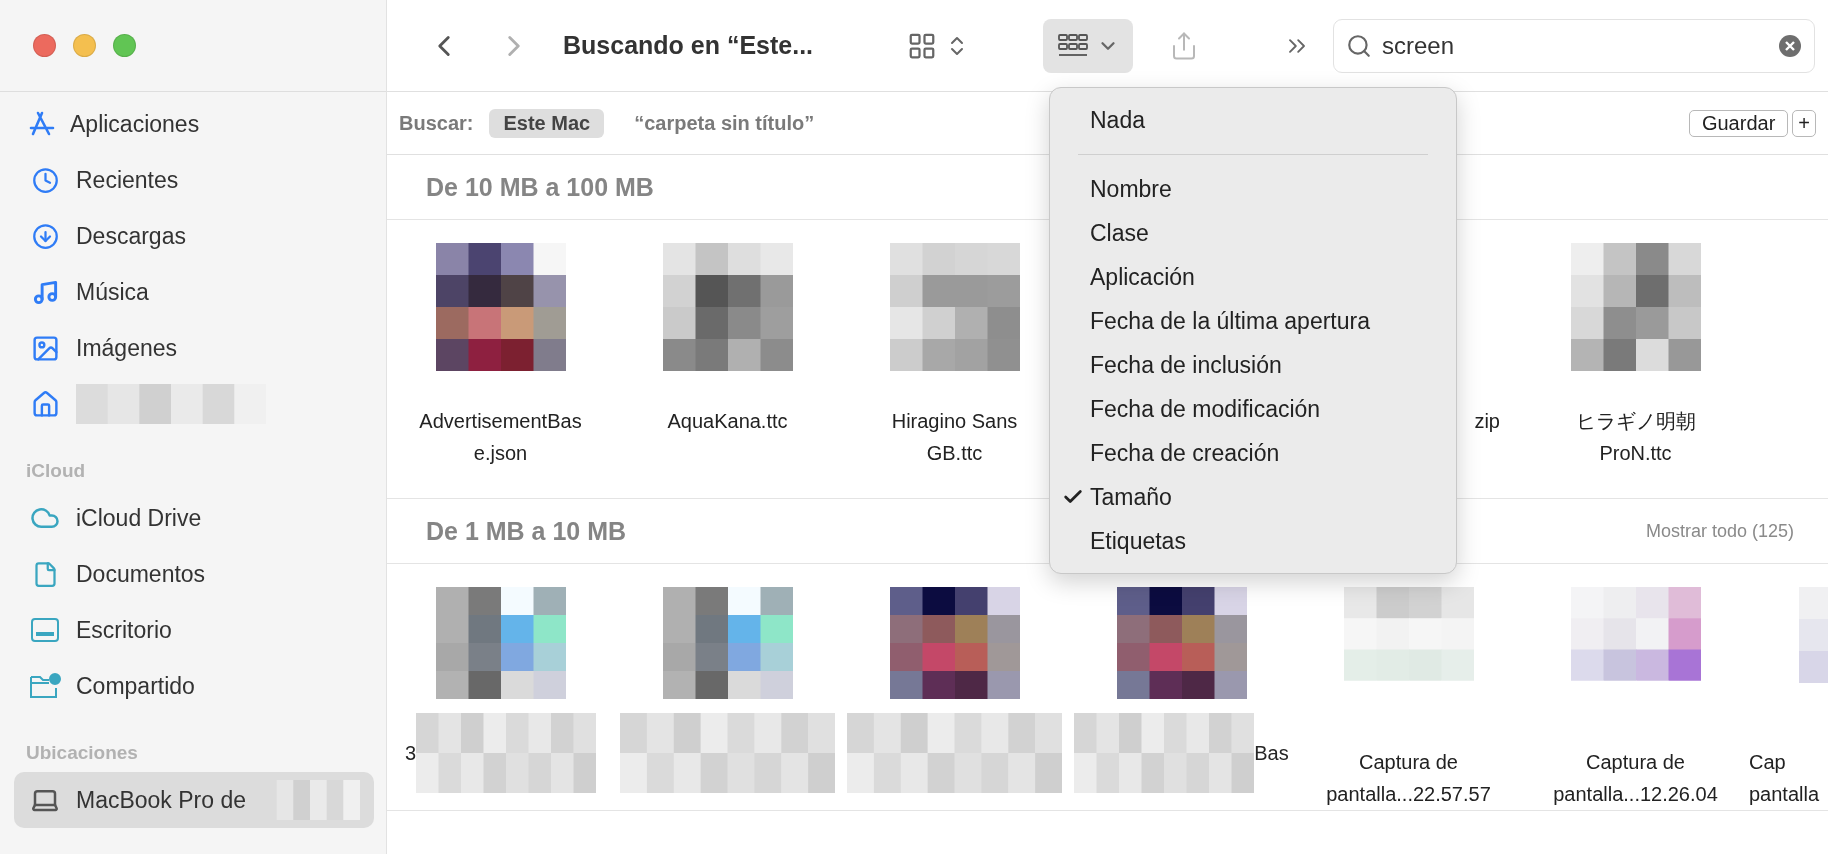  What do you see at coordinates (1359, 45) in the screenshot?
I see `search-icon` at bounding box center [1359, 45].